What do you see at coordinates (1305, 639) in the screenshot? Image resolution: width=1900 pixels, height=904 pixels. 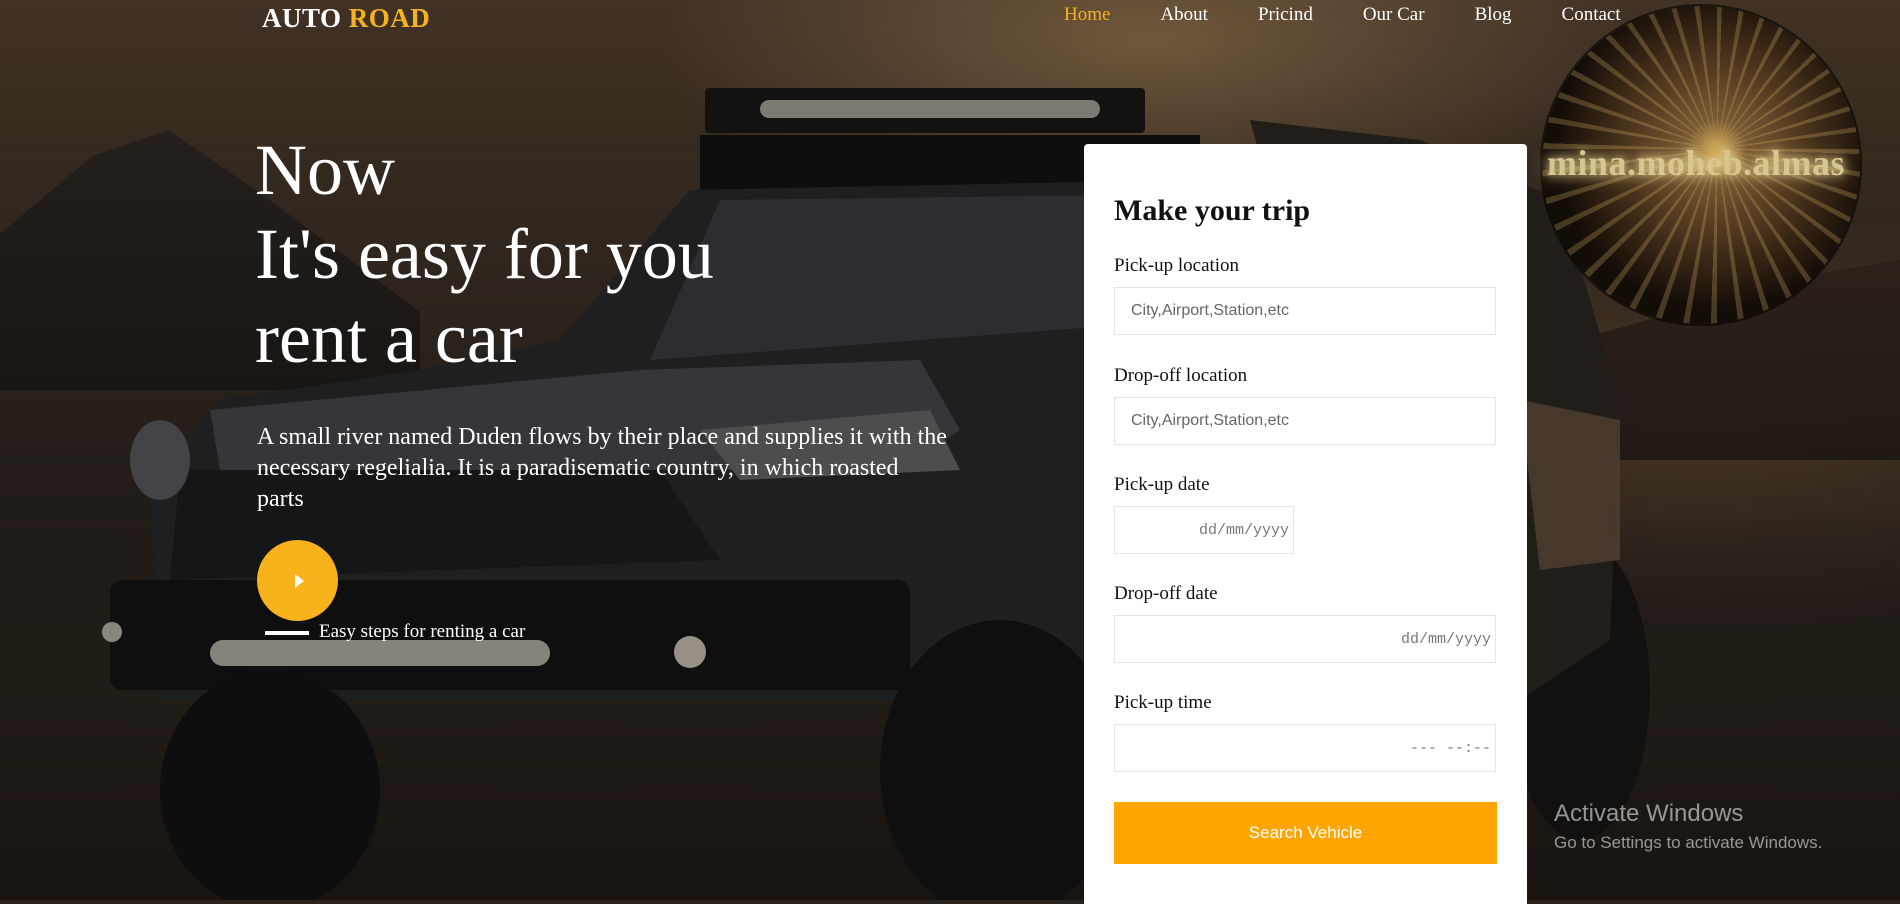 I see `dropoff-date-input: dd/mm/yyyy` at bounding box center [1305, 639].